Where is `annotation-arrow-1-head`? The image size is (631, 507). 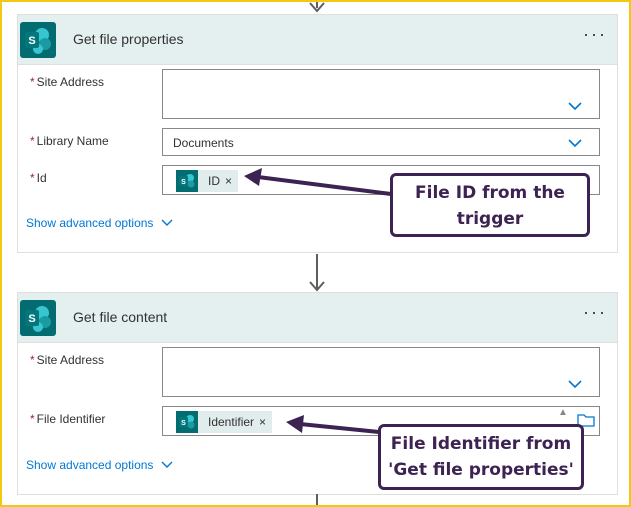 annotation-arrow-1-head is located at coordinates (253, 177).